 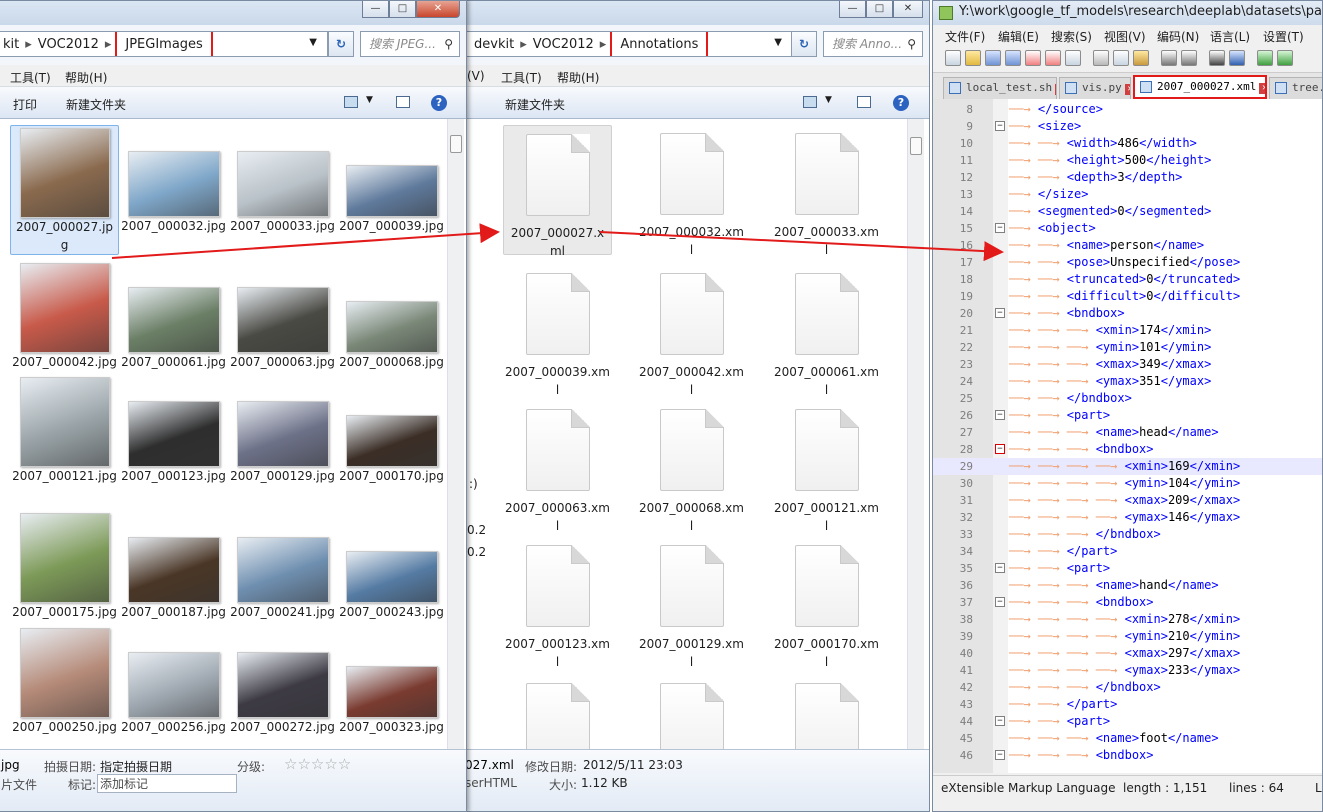 What do you see at coordinates (659, 44) in the screenshot?
I see `breadcrumb-annotations: Annotations` at bounding box center [659, 44].